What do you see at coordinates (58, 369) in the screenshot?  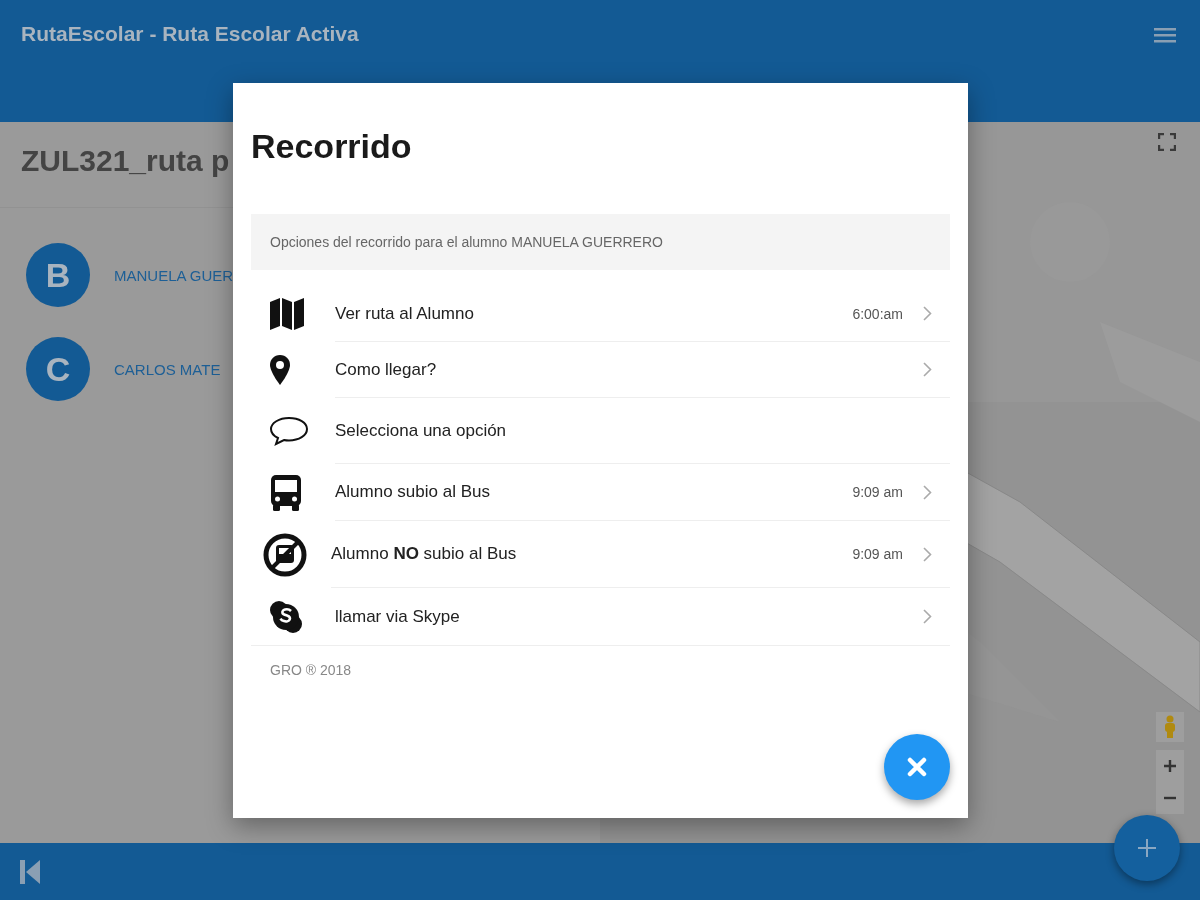 I see `student-avatar: C` at bounding box center [58, 369].